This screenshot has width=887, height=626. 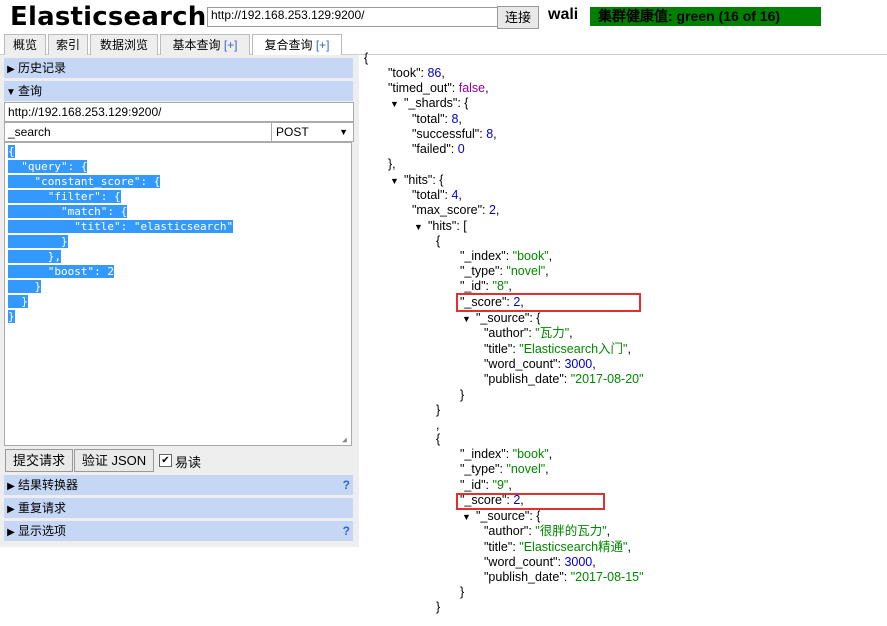 I want to click on validate-json-button: 验证 JSON, so click(x=114, y=460).